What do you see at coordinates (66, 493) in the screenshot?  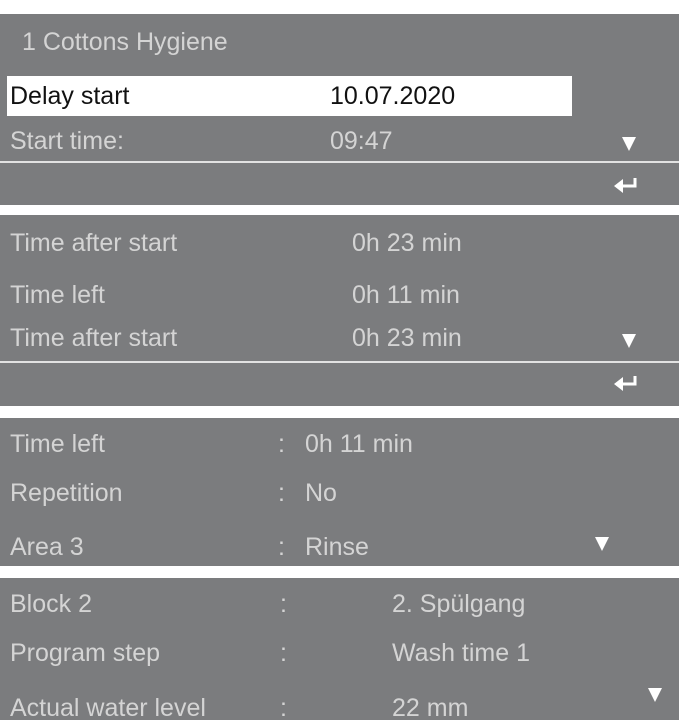 I see `row-label: Repetition` at bounding box center [66, 493].